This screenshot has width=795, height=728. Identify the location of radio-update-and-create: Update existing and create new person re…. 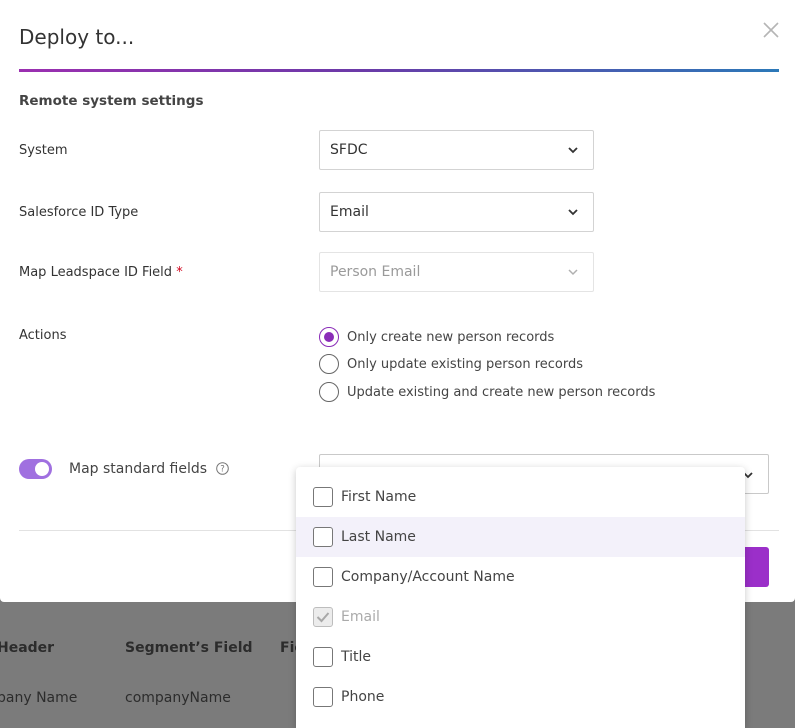
(487, 392).